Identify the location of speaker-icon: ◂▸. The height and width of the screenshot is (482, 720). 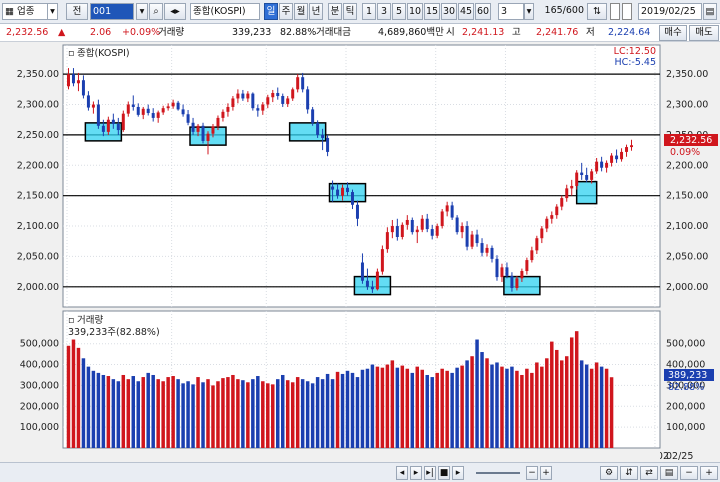
(175, 11).